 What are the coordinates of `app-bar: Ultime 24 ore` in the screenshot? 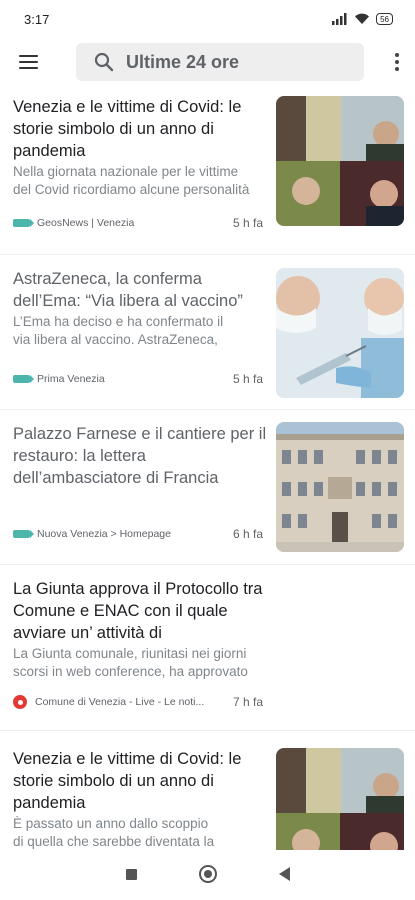 It's located at (207, 62).